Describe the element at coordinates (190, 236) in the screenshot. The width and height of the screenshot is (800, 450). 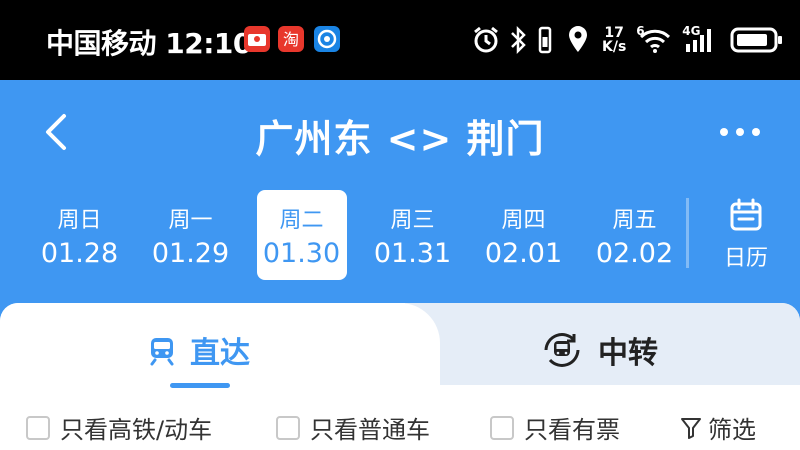
I see `date-item: 周一 01.29` at that location.